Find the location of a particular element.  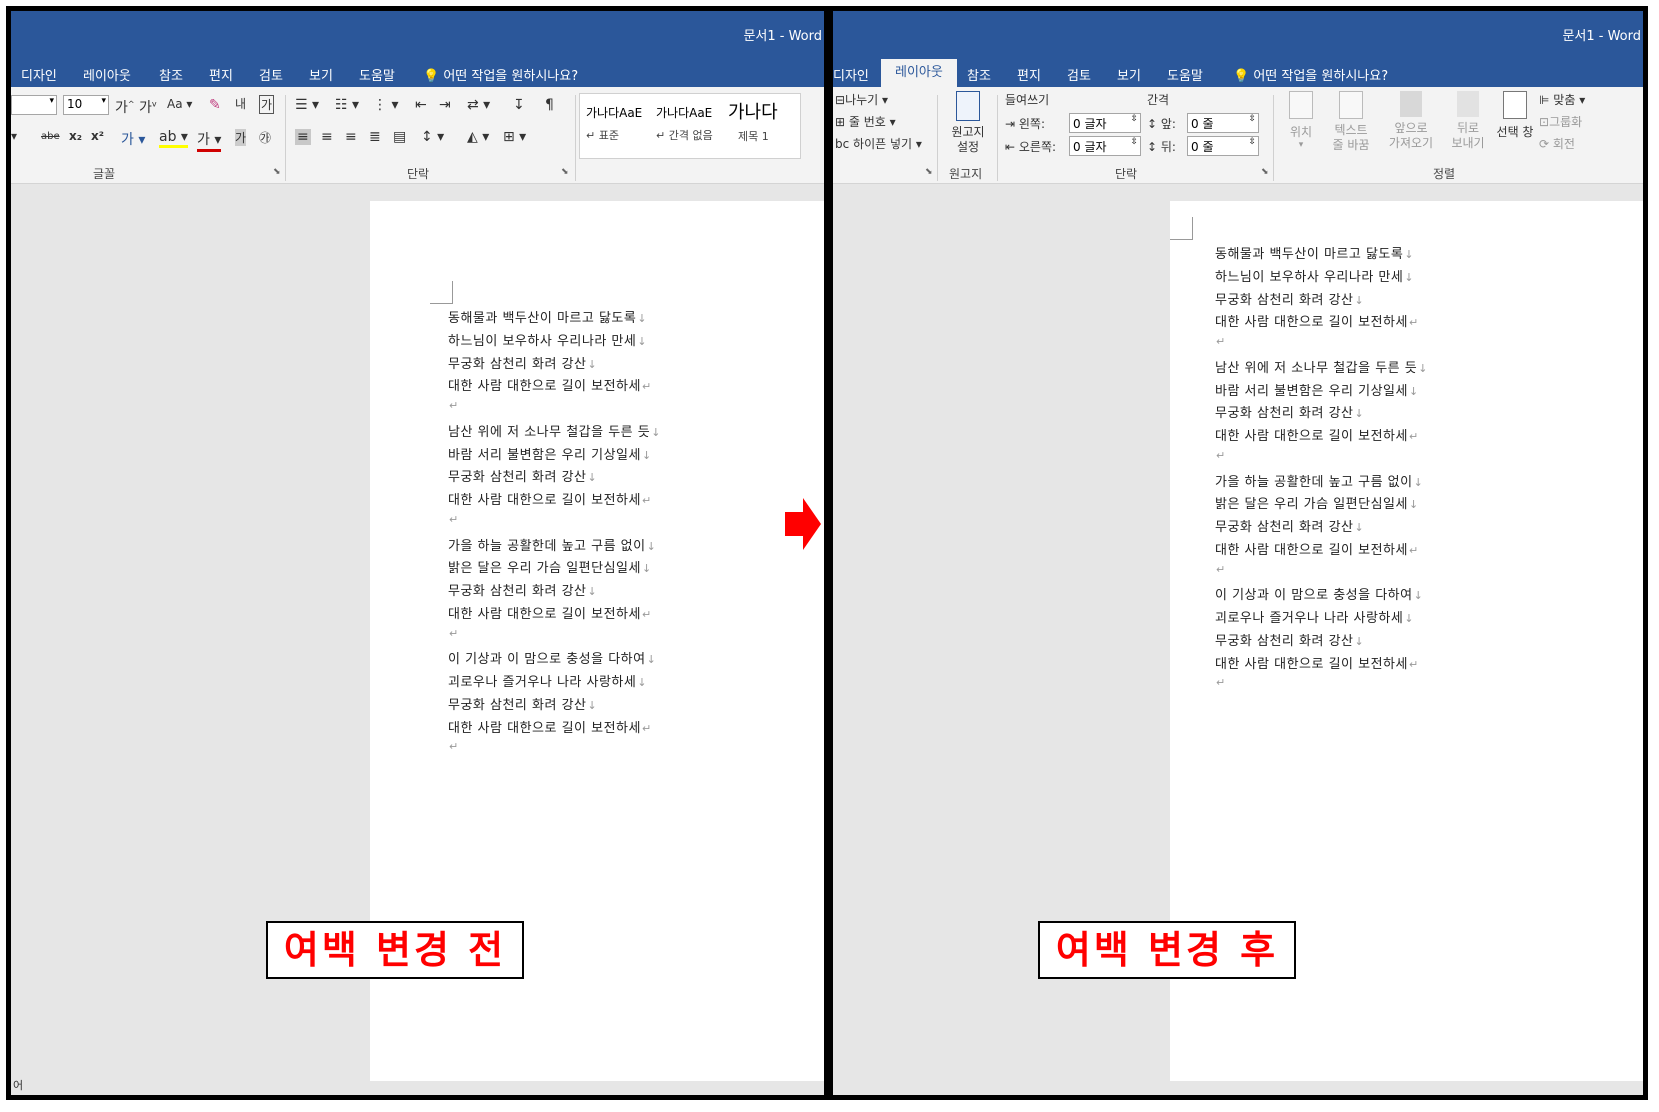

shading-icon: ◭ ▾ is located at coordinates (478, 137).